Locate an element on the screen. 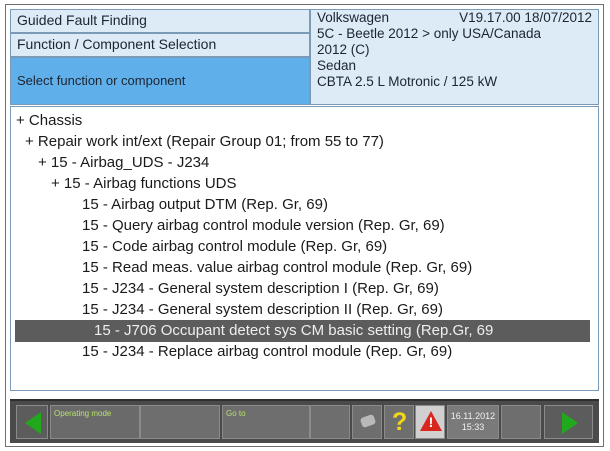 The width and height of the screenshot is (610, 451). tree-node-airbag-functions: + 15 - Airbag functions UDS is located at coordinates (124, 184).